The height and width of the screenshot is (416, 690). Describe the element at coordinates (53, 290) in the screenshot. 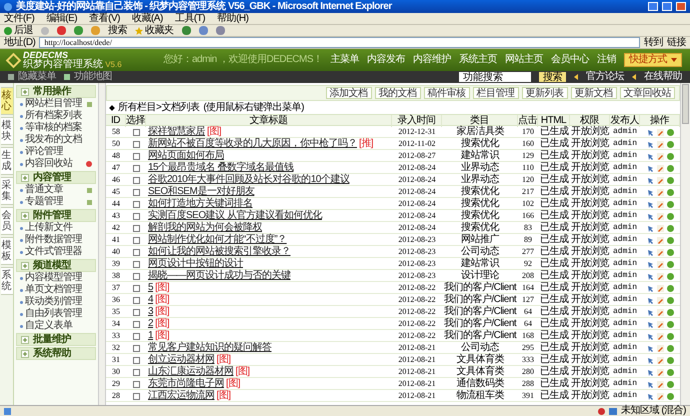

I see `sidebar-item: 单页文档管理` at that location.